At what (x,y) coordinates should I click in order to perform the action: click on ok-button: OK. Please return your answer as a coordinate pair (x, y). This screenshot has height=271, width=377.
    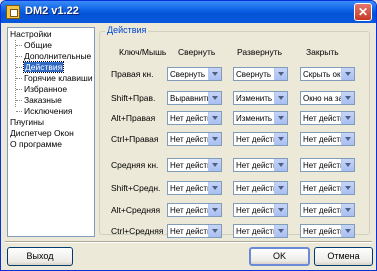
    Looking at the image, I should click on (279, 256).